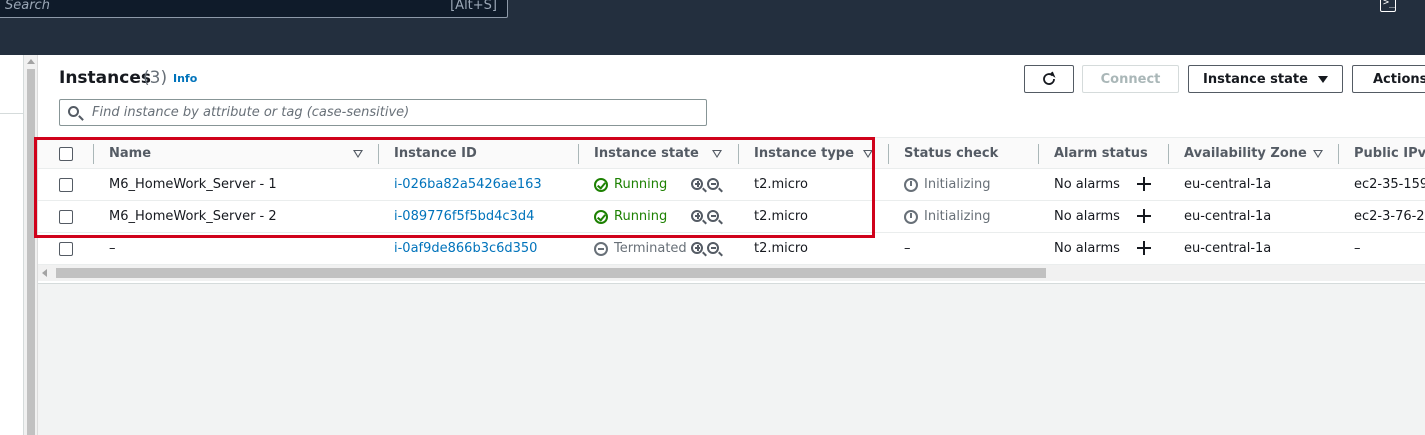 This screenshot has height=435, width=1425. What do you see at coordinates (31, 61) in the screenshot?
I see `scroll-up-arrow-icon` at bounding box center [31, 61].